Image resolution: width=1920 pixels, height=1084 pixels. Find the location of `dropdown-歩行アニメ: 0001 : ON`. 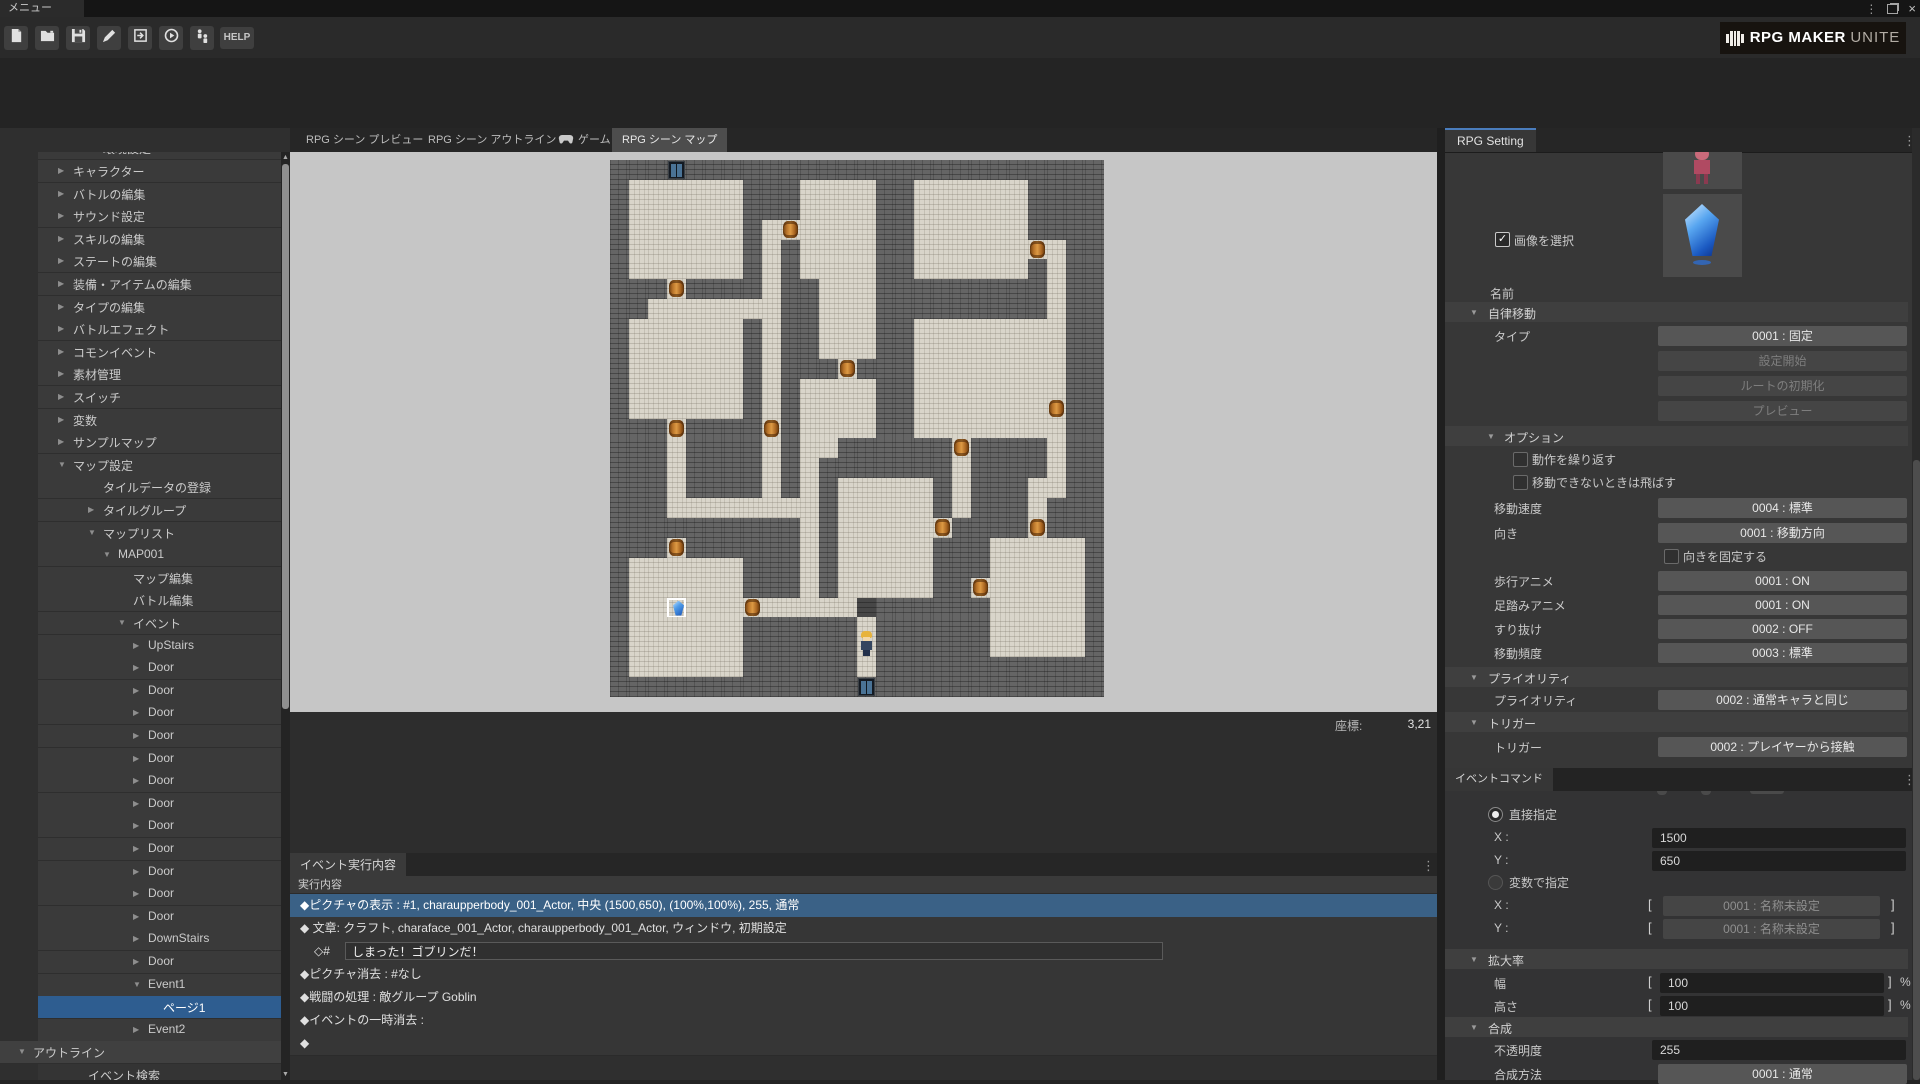

dropdown-歩行アニメ: 0001 : ON is located at coordinates (1782, 581).